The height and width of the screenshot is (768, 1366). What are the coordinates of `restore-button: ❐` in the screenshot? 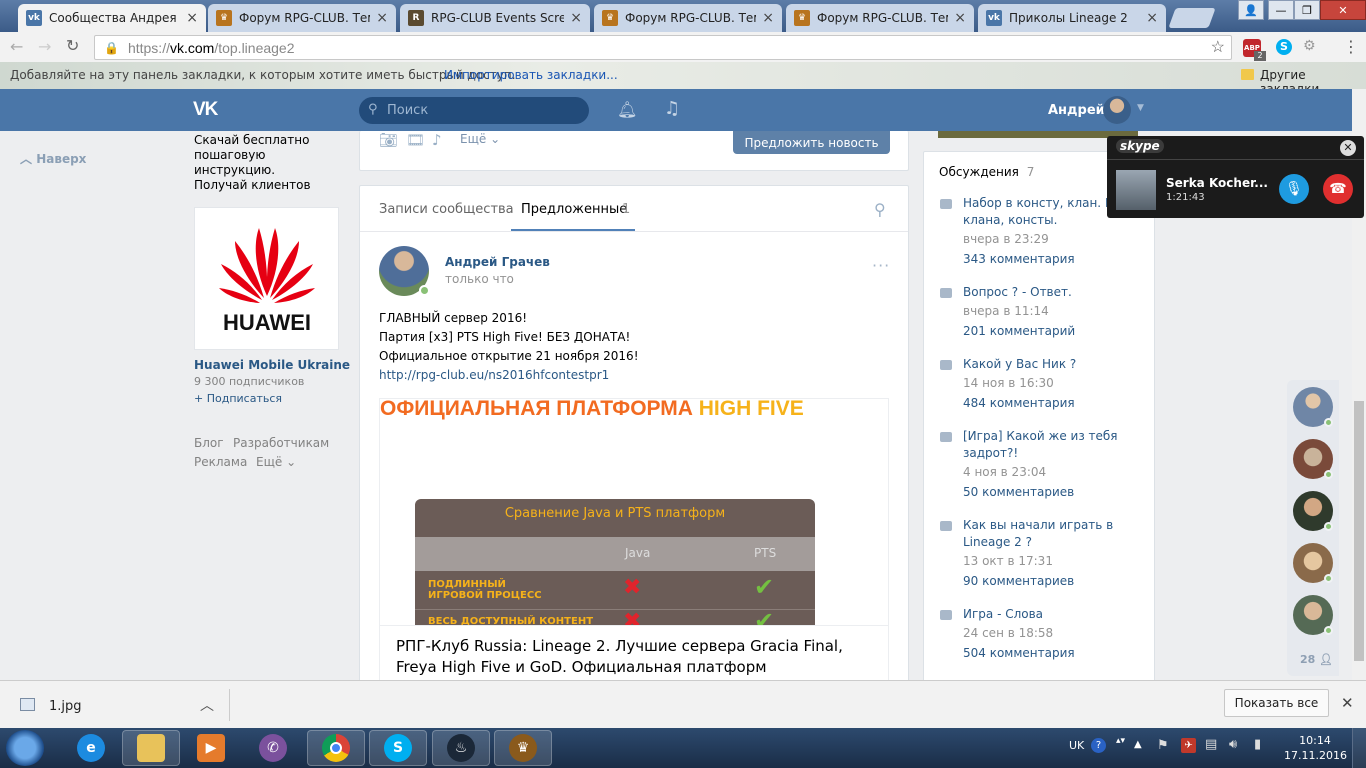 It's located at (1307, 10).